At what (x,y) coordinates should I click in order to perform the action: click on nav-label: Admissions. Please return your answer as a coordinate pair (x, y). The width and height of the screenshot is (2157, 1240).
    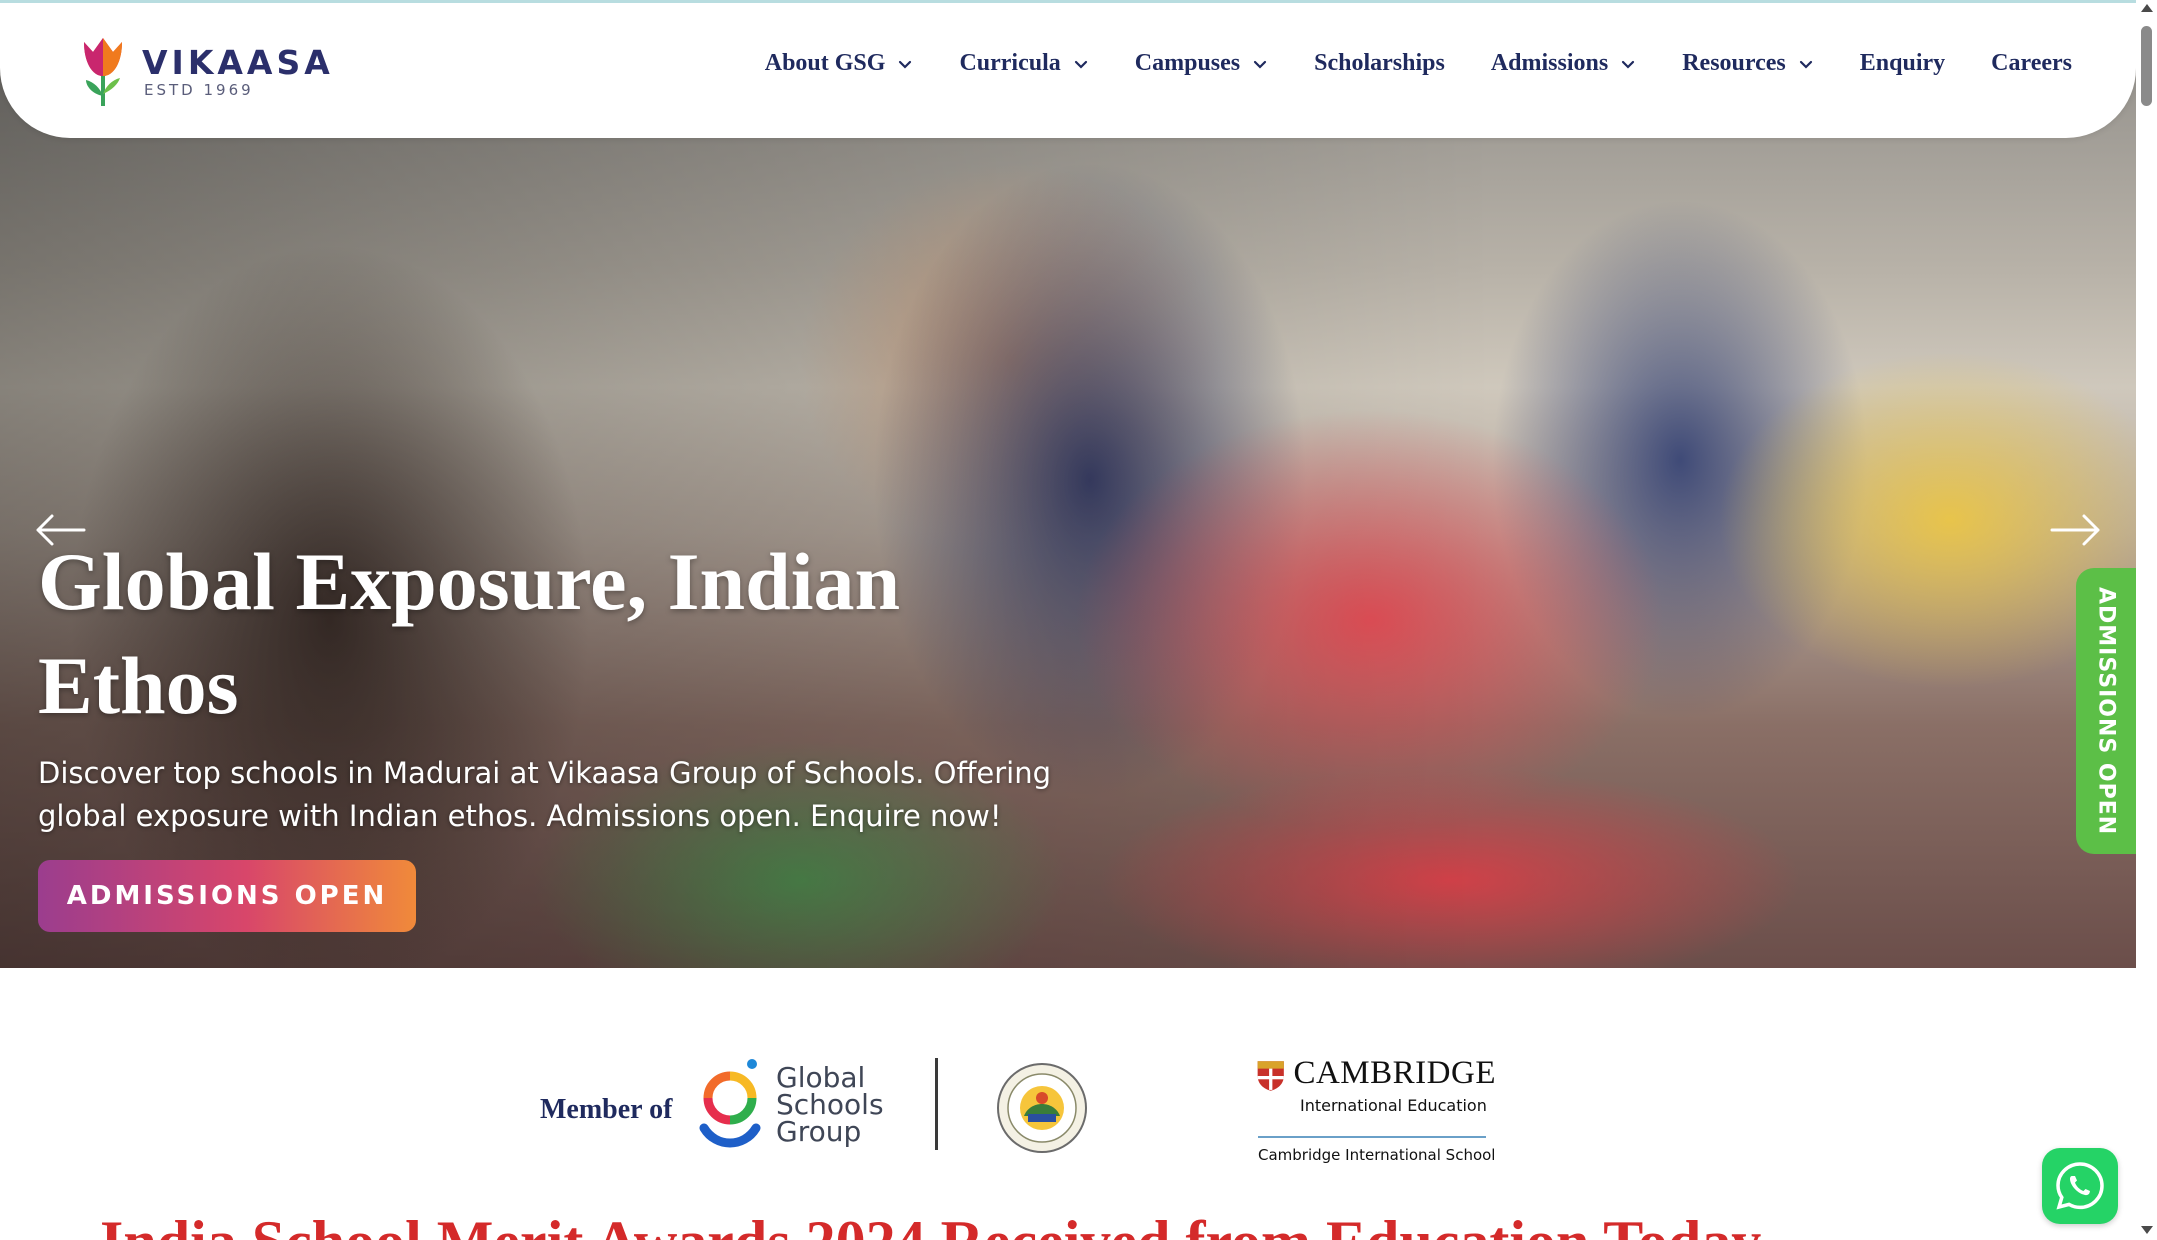
    Looking at the image, I should click on (1549, 63).